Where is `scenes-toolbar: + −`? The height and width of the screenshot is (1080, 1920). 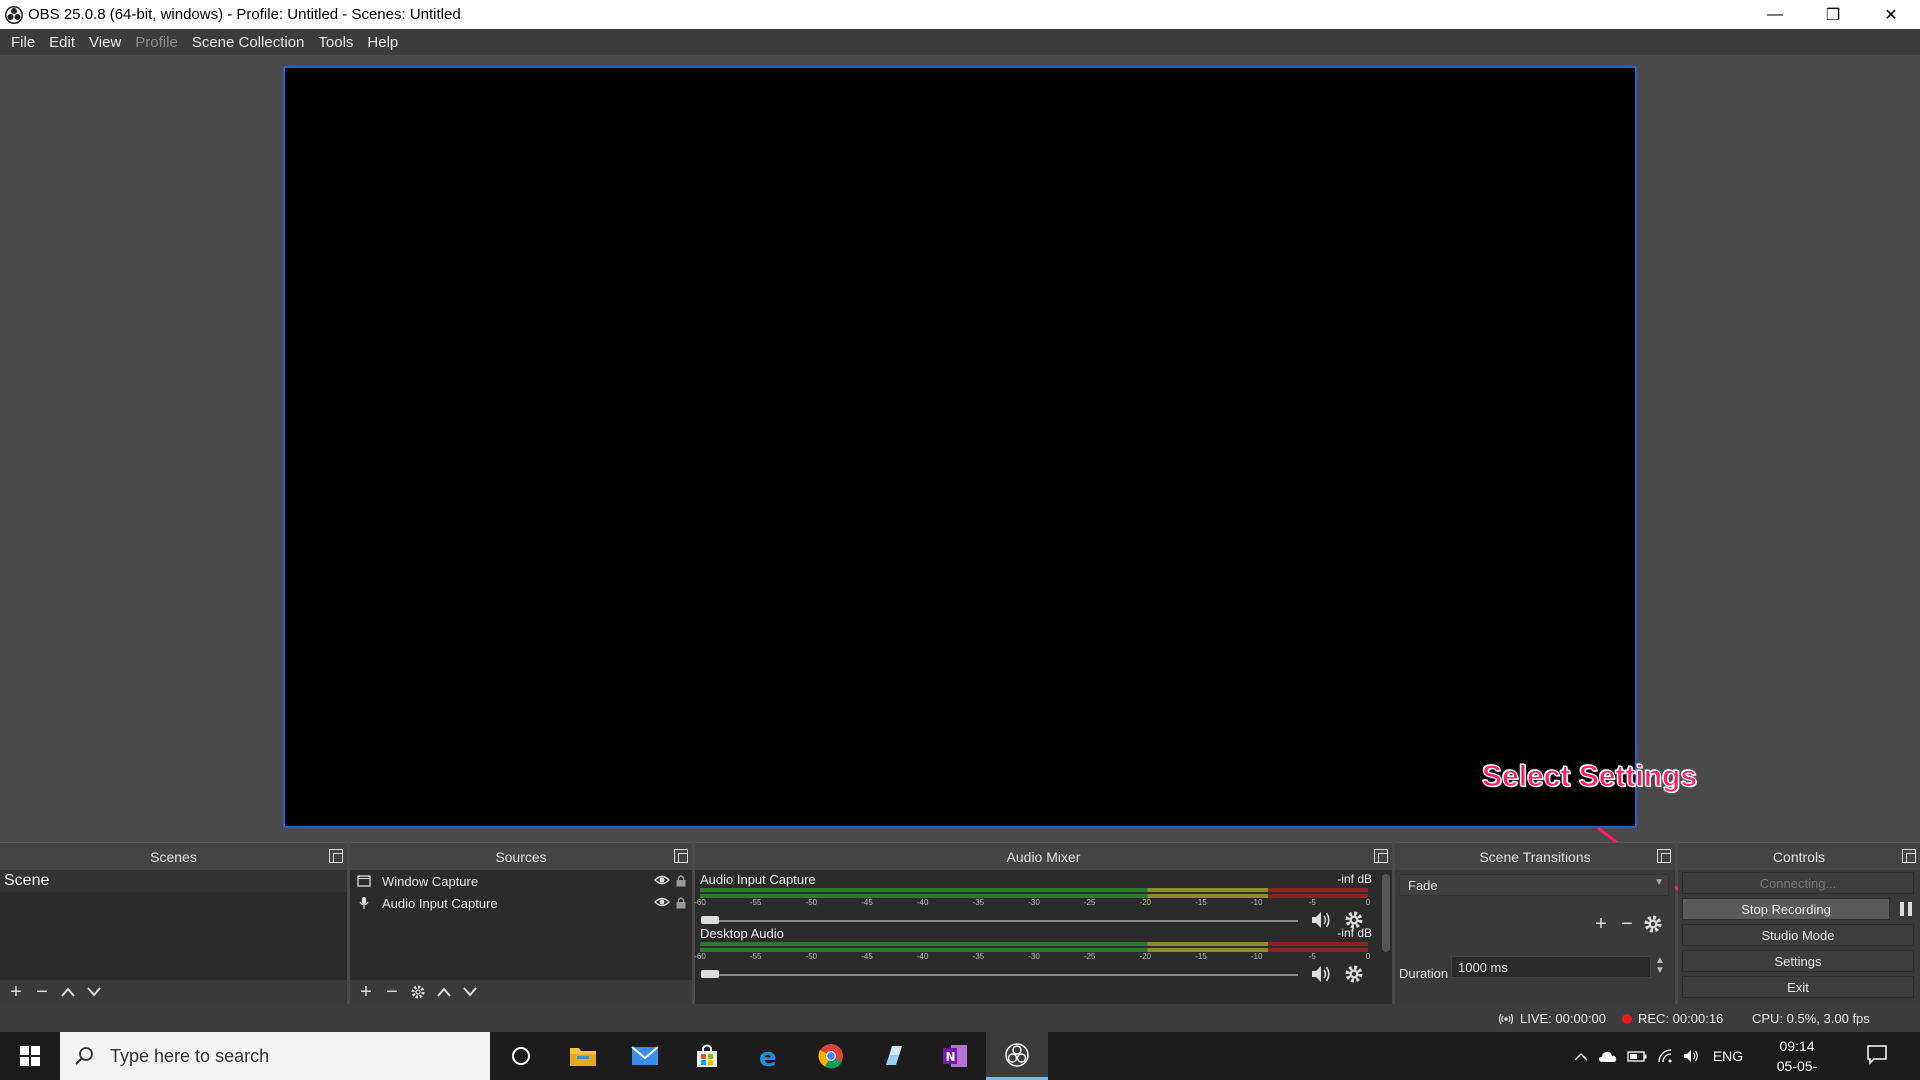
scenes-toolbar: + − is located at coordinates (173, 992).